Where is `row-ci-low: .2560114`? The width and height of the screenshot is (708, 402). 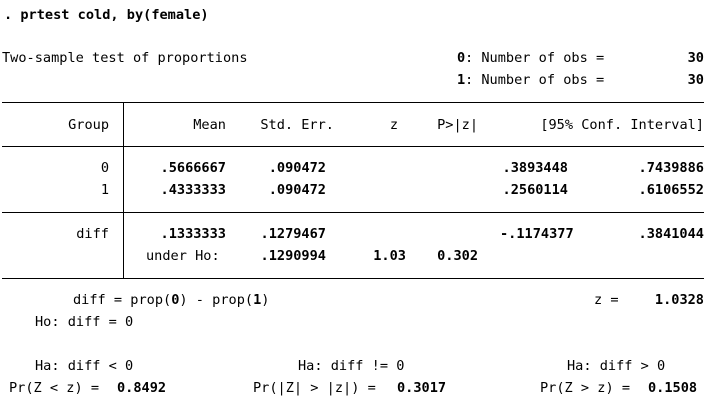
row-ci-low: .2560114 is located at coordinates (535, 190).